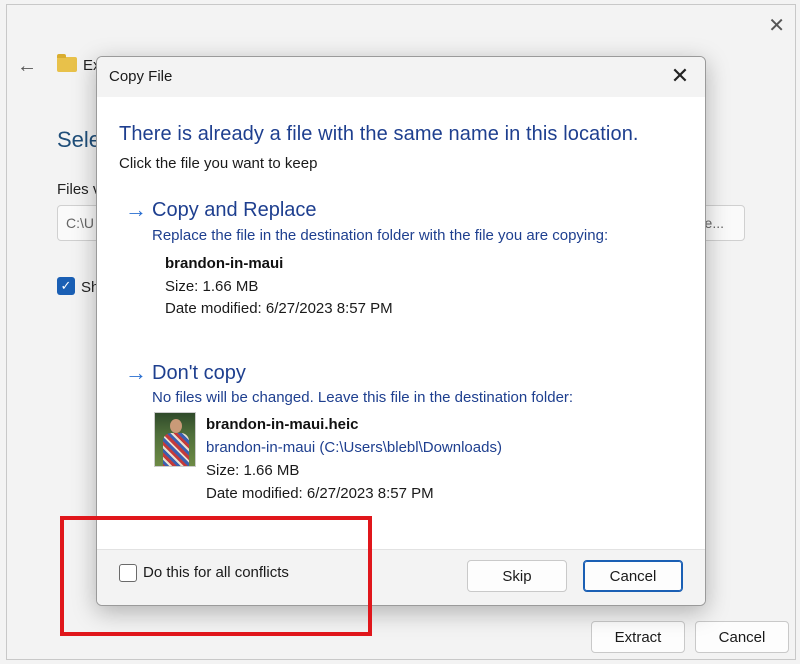  I want to click on dialog-title: Copy File, so click(141, 76).